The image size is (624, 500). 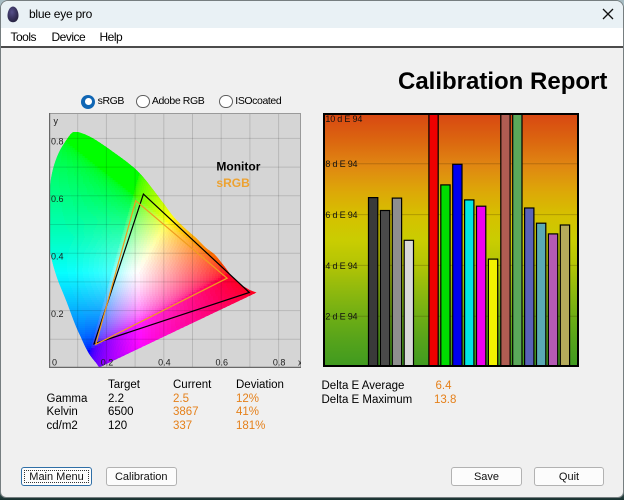 What do you see at coordinates (233, 183) in the screenshot?
I see `svg-text: sRGB` at bounding box center [233, 183].